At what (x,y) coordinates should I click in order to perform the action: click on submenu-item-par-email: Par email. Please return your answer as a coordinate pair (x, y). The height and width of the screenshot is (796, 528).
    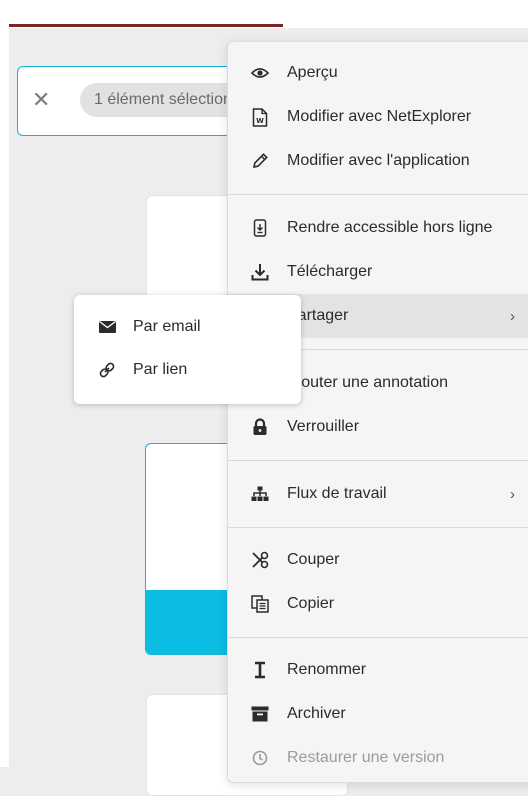
    Looking at the image, I should click on (187, 327).